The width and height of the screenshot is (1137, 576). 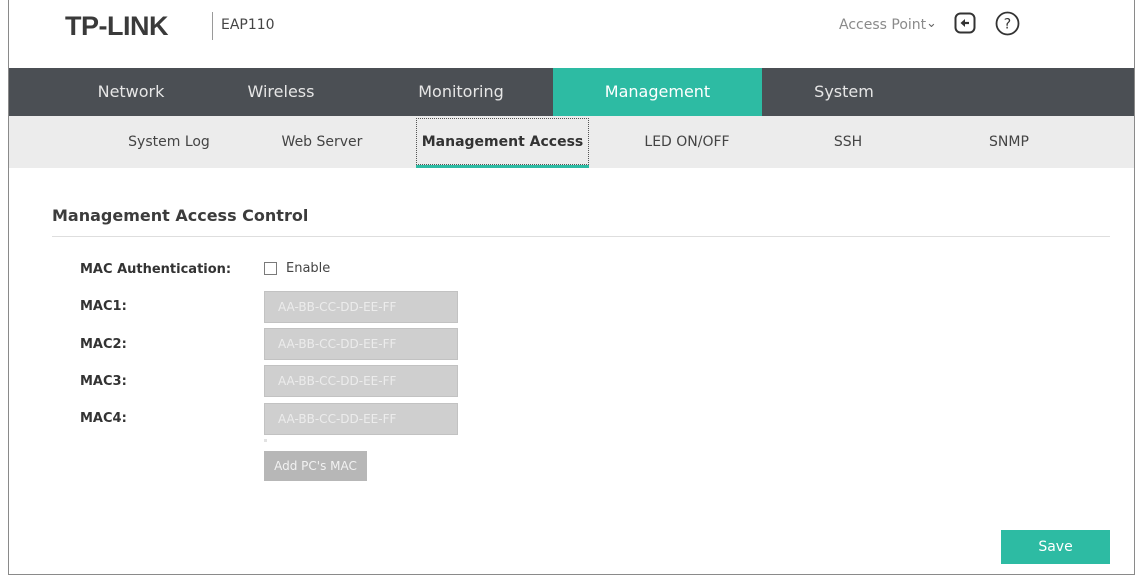 I want to click on enable-checkbox, so click(x=270, y=268).